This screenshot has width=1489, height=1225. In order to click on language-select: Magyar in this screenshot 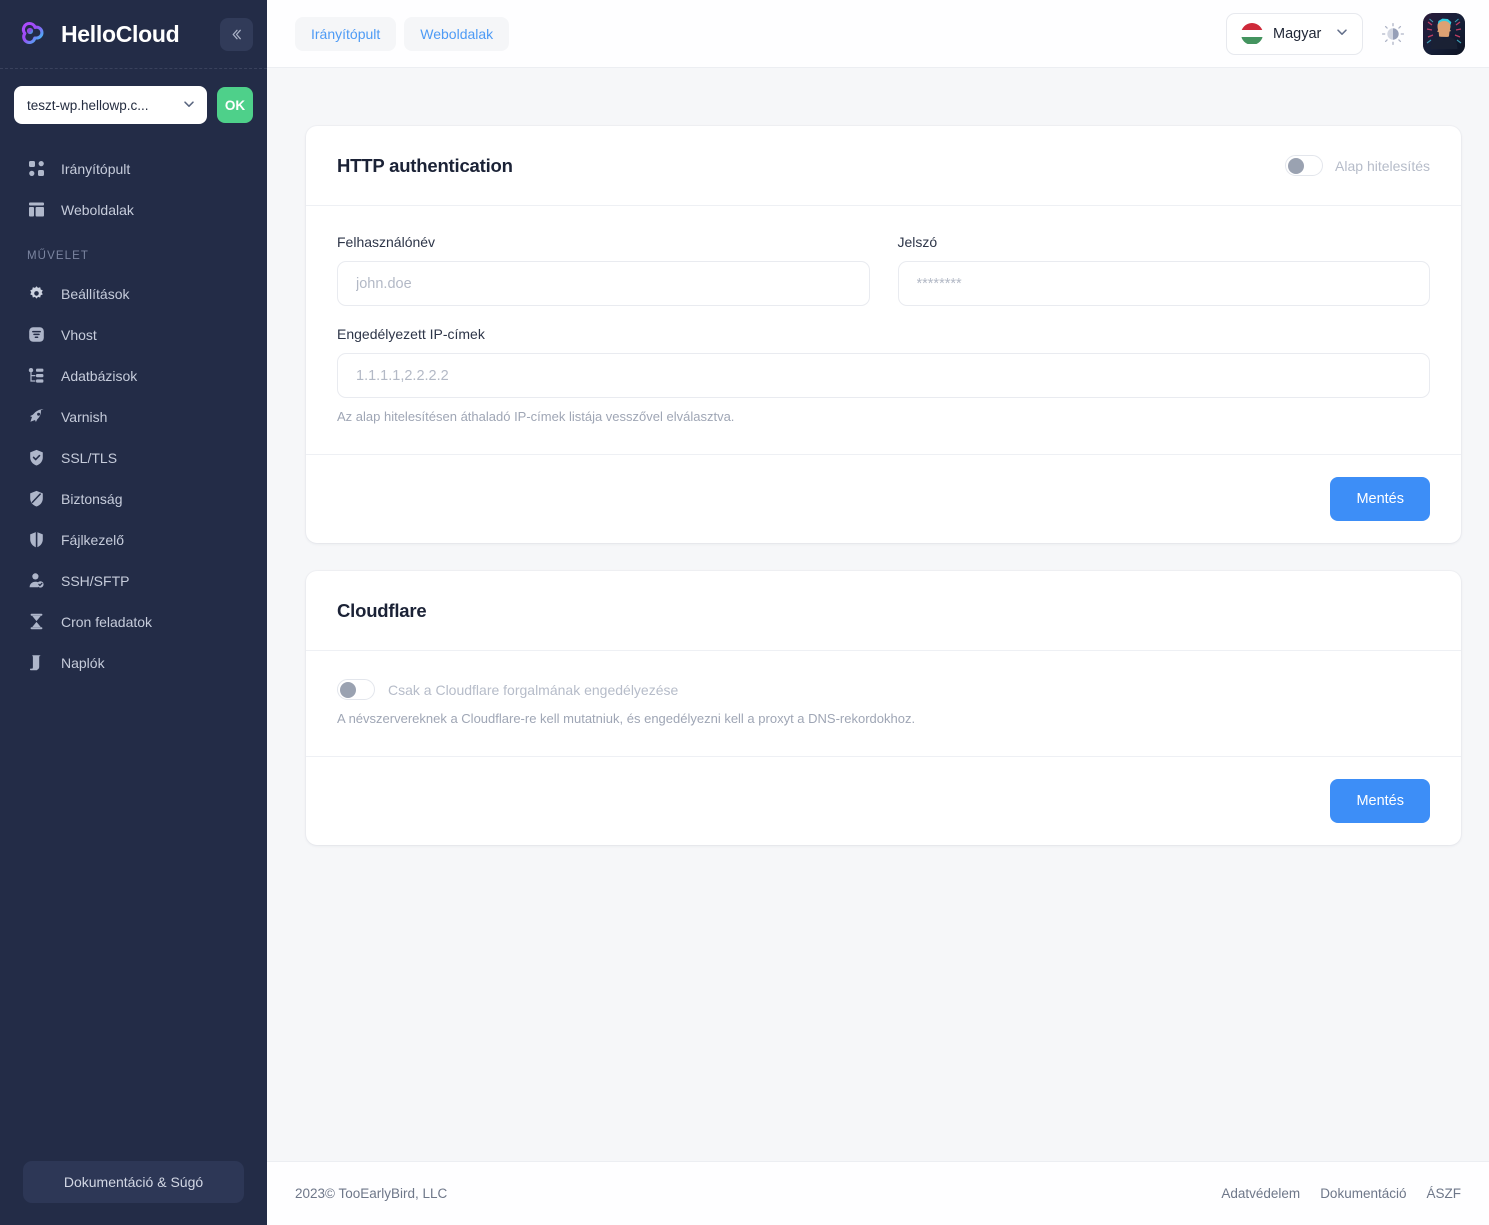, I will do `click(1294, 33)`.